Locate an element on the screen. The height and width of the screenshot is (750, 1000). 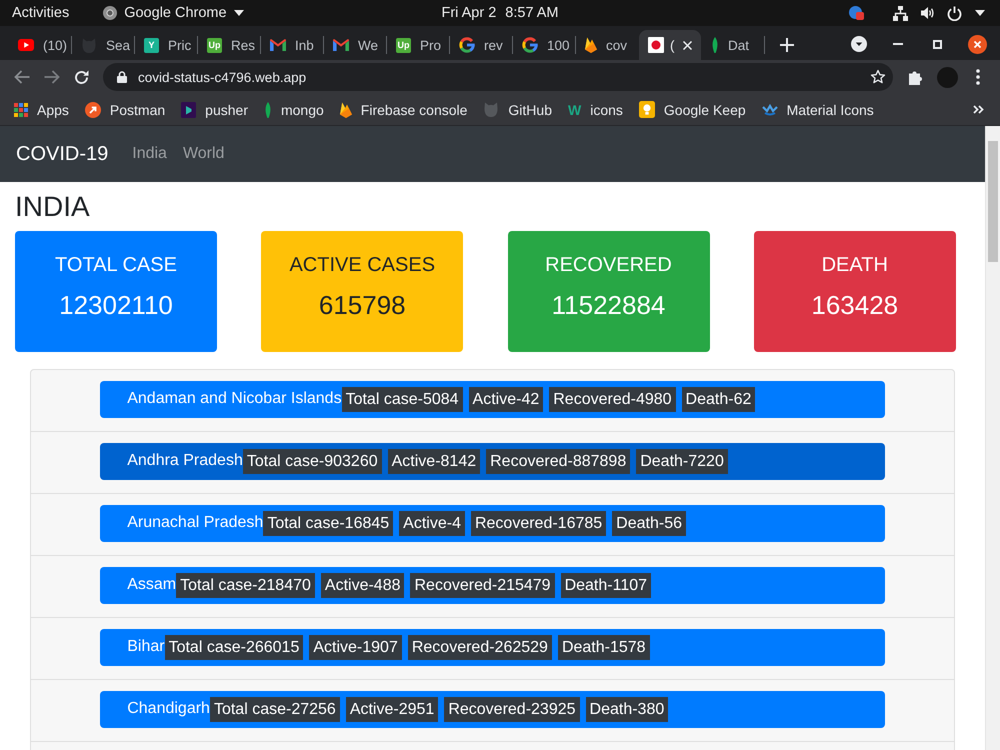
state-button: Chandigarh Total case-27256 Active-2951 Recovered-23925 Death-380 is located at coordinates (492, 709).